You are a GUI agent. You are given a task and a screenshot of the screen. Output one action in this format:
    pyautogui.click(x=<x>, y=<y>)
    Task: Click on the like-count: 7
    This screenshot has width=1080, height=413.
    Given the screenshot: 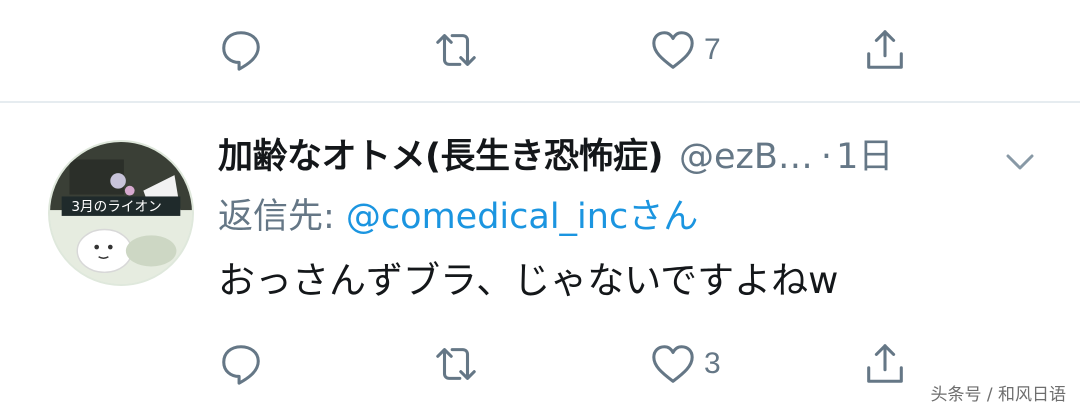 What is the action you would take?
    pyautogui.click(x=712, y=49)
    